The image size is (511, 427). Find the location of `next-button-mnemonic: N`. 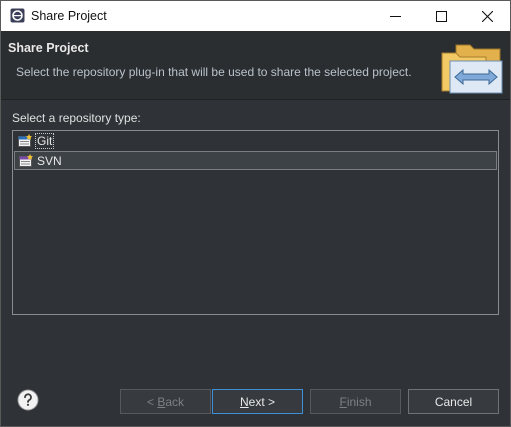

next-button-mnemonic: N is located at coordinates (244, 401).